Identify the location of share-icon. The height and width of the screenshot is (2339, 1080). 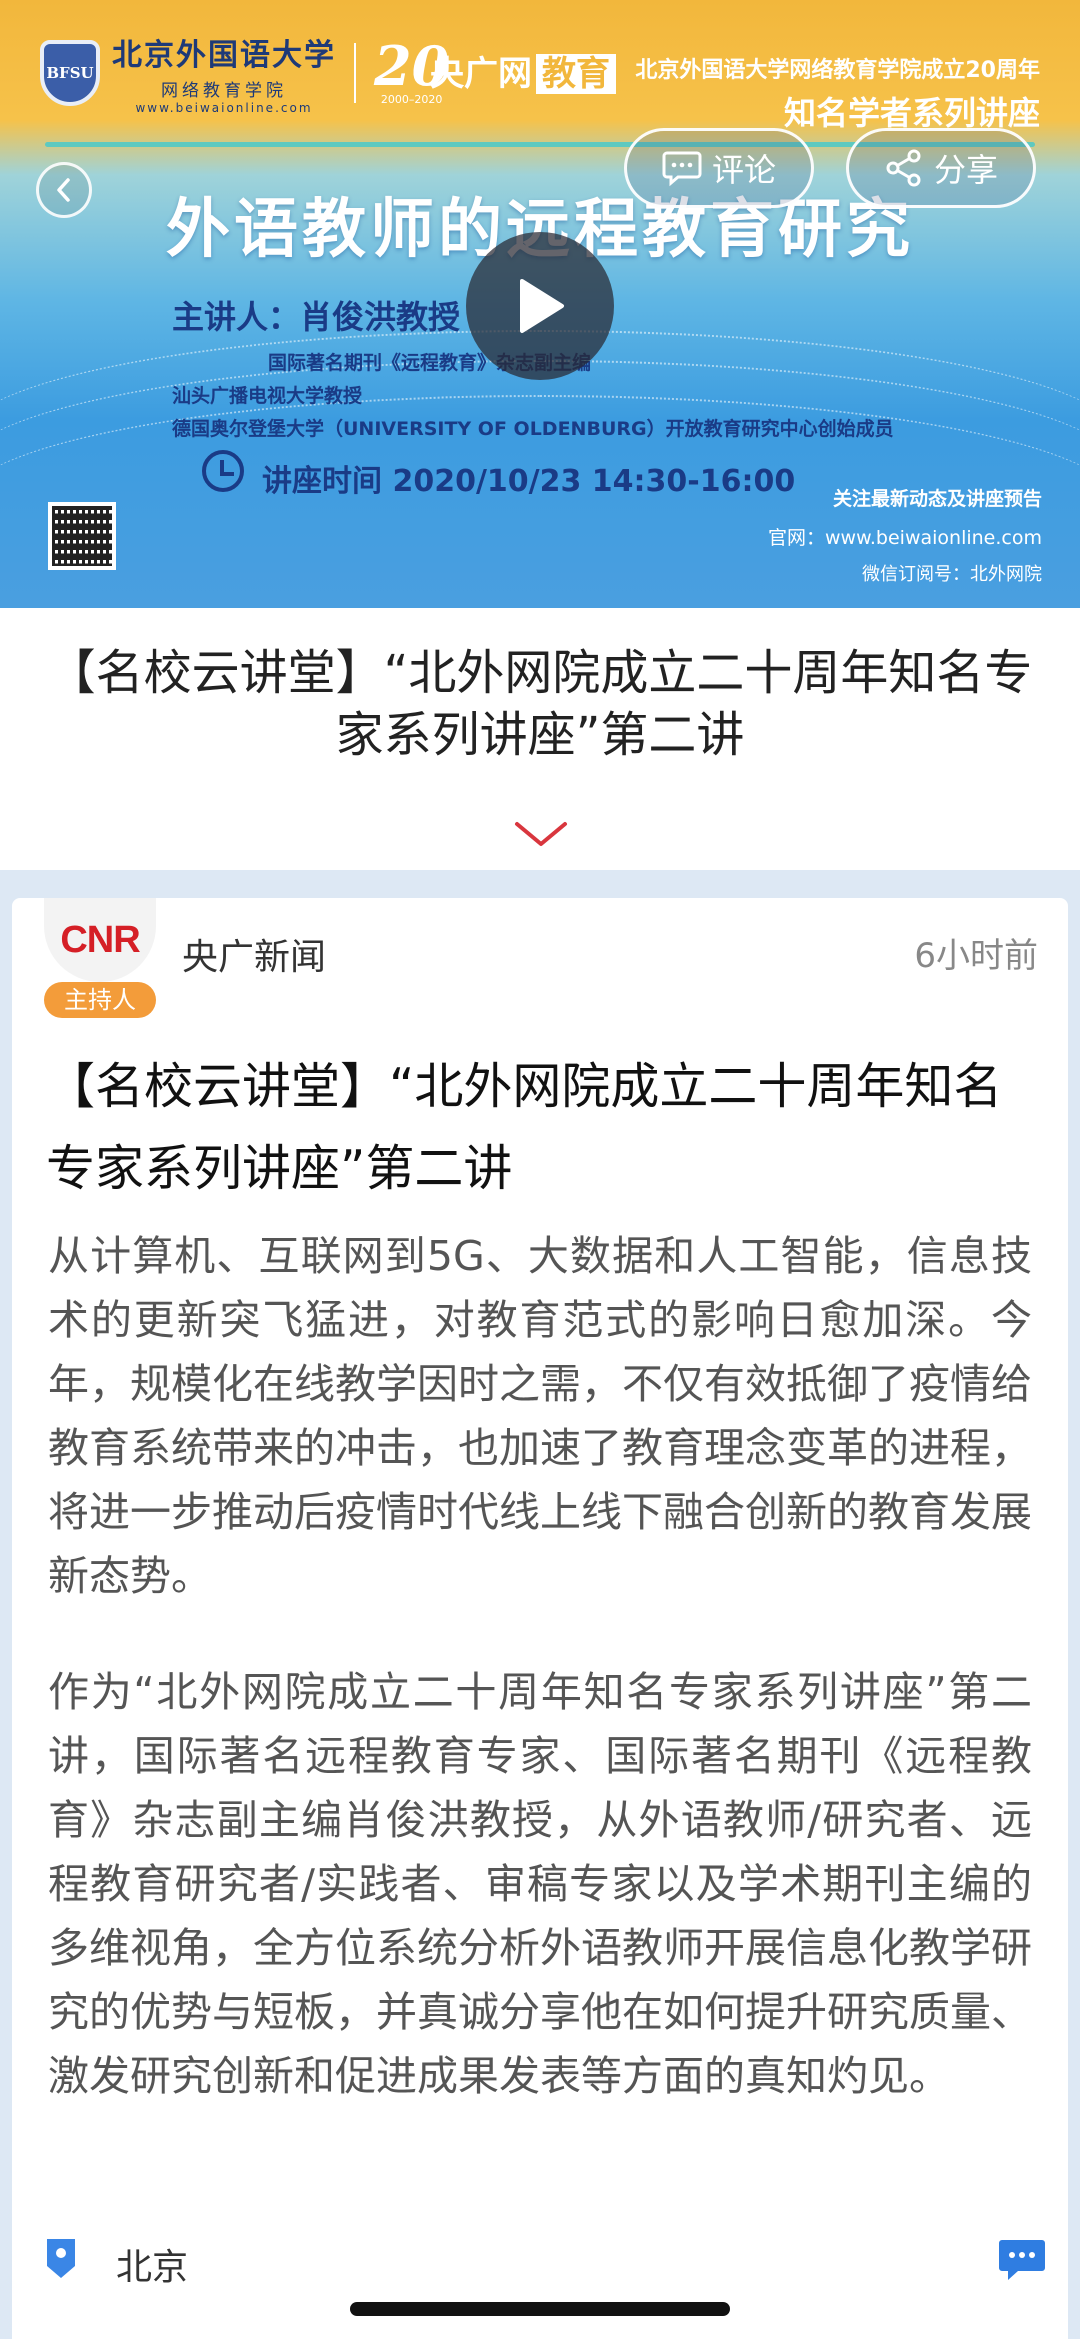
(903, 168).